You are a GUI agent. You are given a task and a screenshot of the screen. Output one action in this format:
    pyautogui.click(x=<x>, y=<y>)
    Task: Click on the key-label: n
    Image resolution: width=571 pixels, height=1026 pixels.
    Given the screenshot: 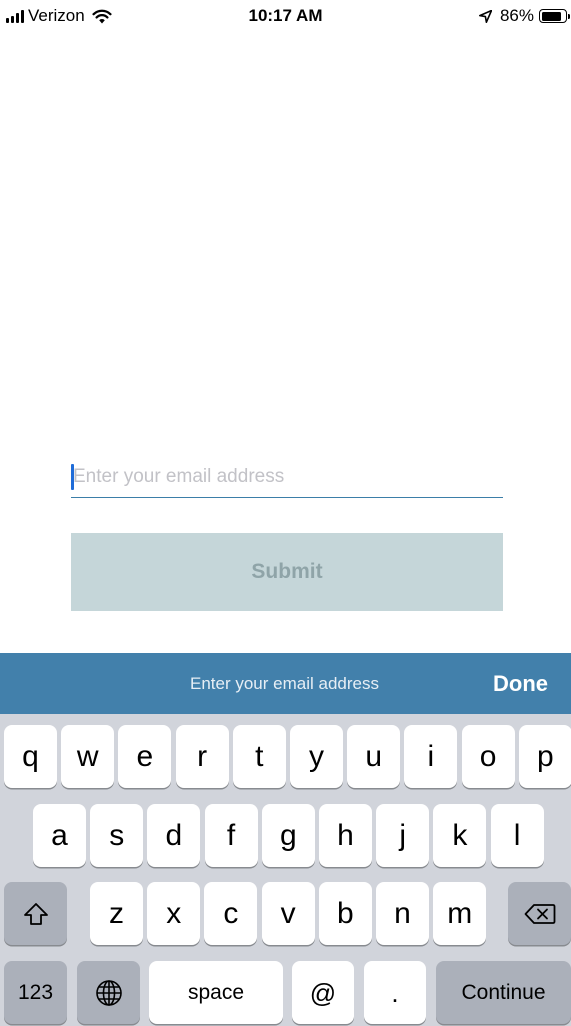 What is the action you would take?
    pyautogui.click(x=402, y=913)
    